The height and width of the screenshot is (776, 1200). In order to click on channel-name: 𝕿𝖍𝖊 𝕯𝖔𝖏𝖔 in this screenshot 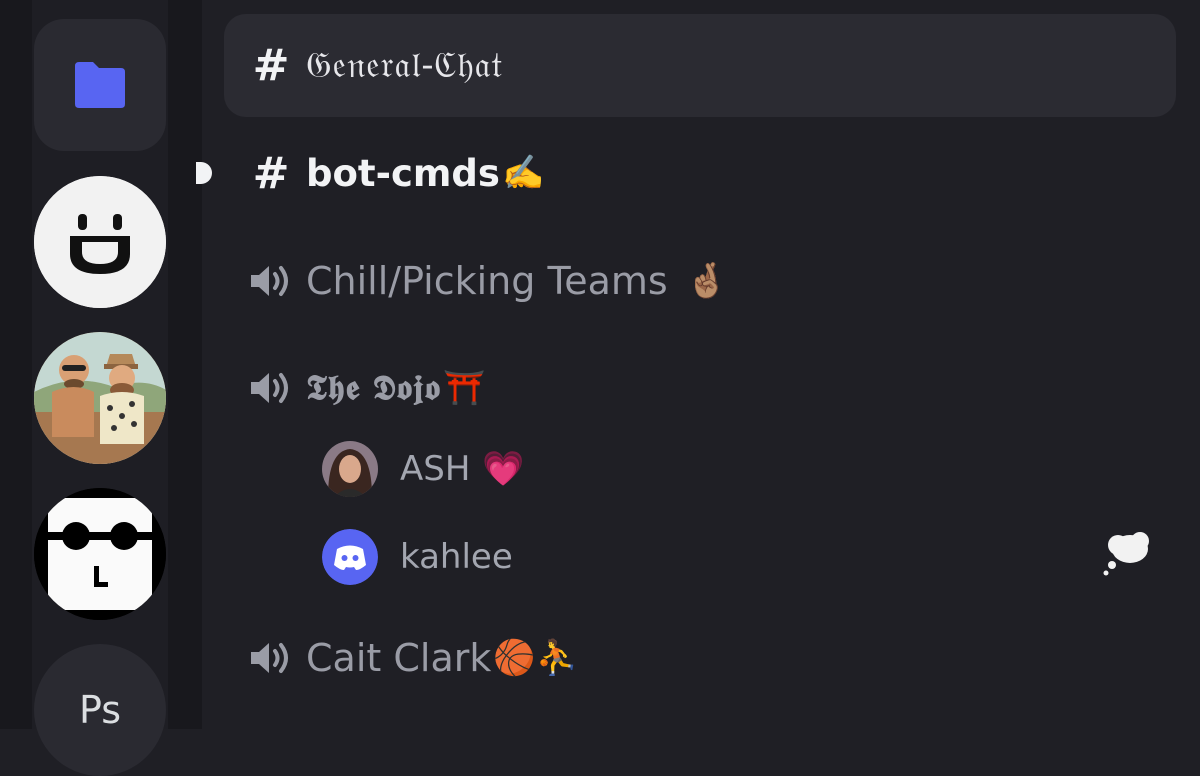, I will do `click(373, 388)`.